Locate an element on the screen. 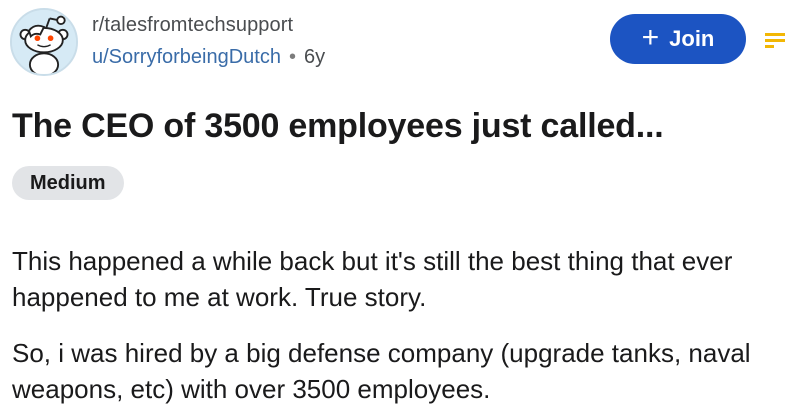  sort-menu-icon is located at coordinates (775, 41).